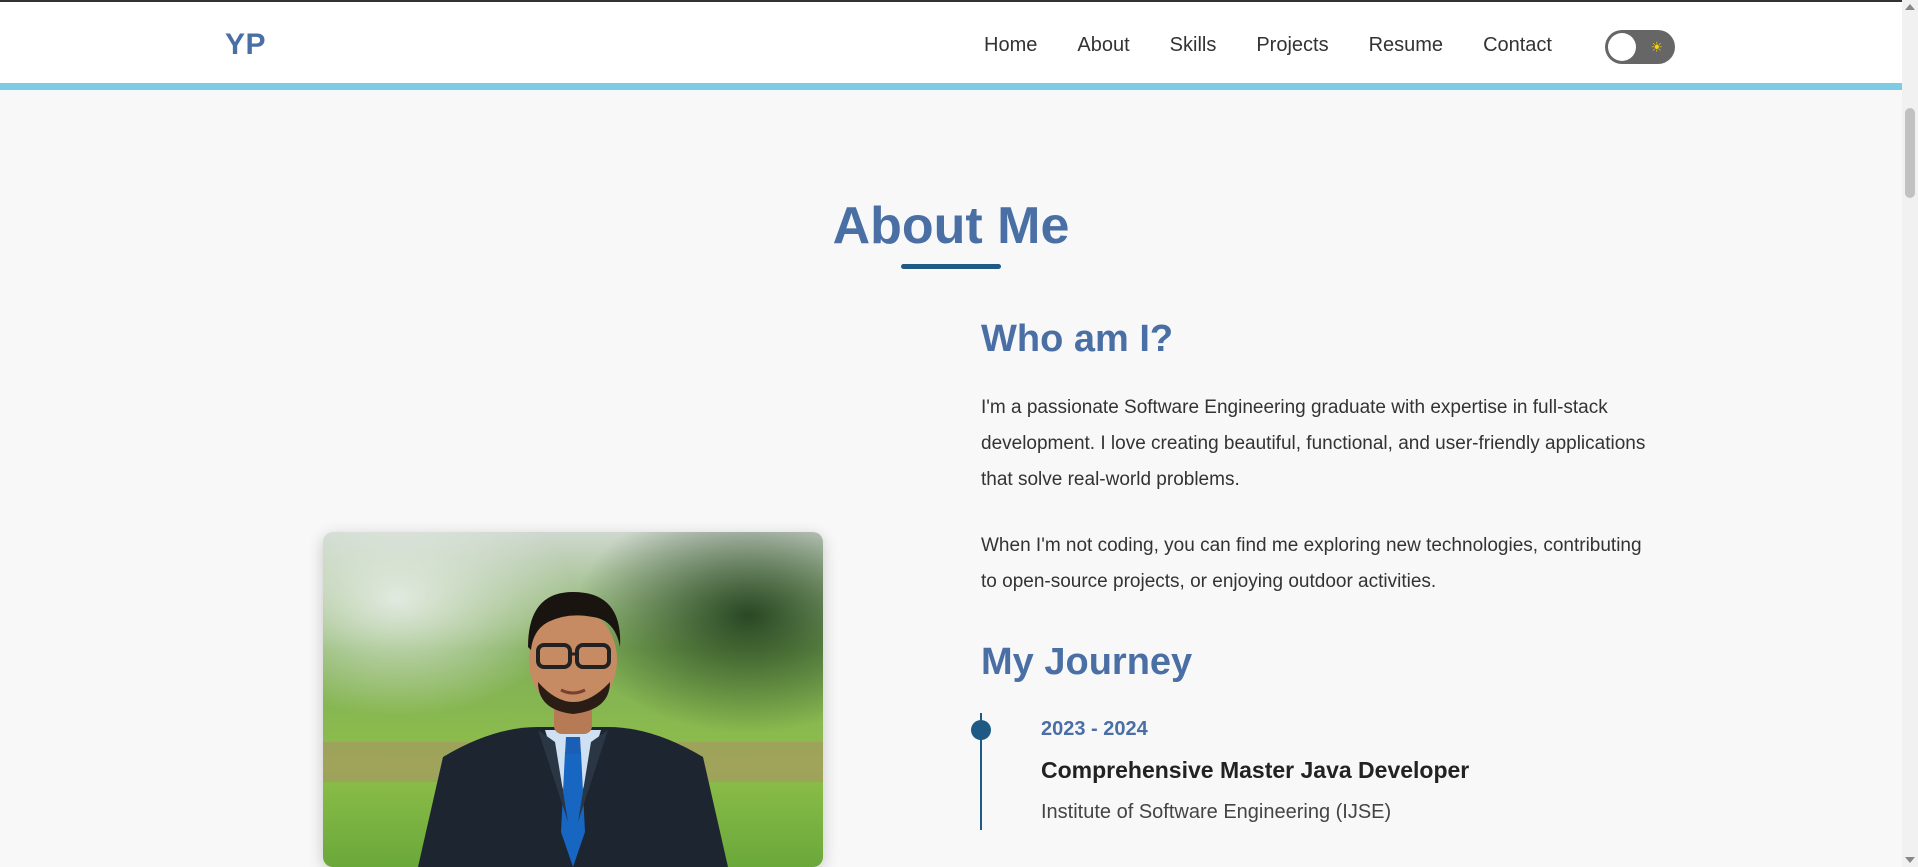  Describe the element at coordinates (1255, 770) in the screenshot. I see `timeline-title: Comprehensive Master Java Developer` at that location.